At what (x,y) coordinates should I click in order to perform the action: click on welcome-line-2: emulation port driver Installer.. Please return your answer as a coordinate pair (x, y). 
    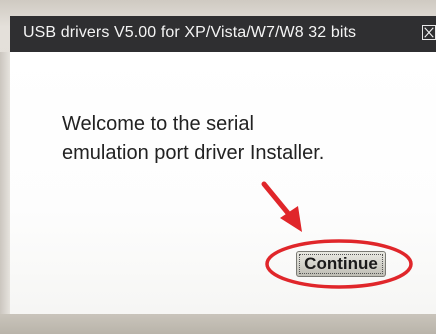
    Looking at the image, I should click on (193, 153).